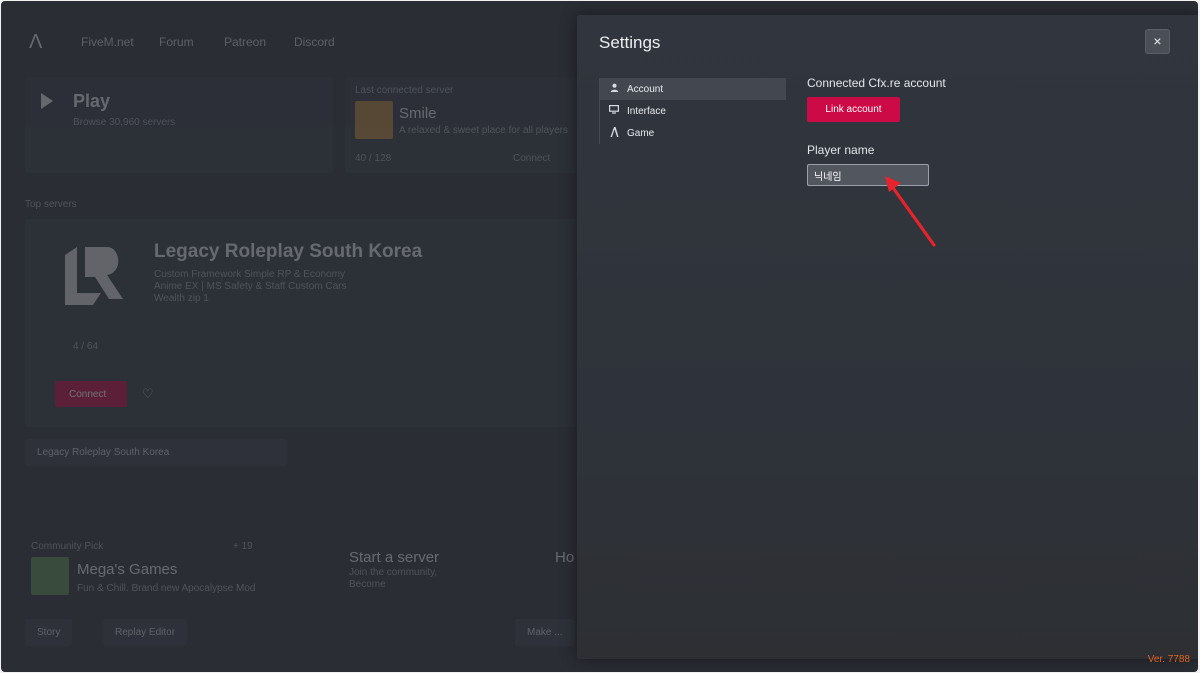 This screenshot has height=673, width=1200. What do you see at coordinates (1168, 659) in the screenshot?
I see `version-label: Ver. 7788` at bounding box center [1168, 659].